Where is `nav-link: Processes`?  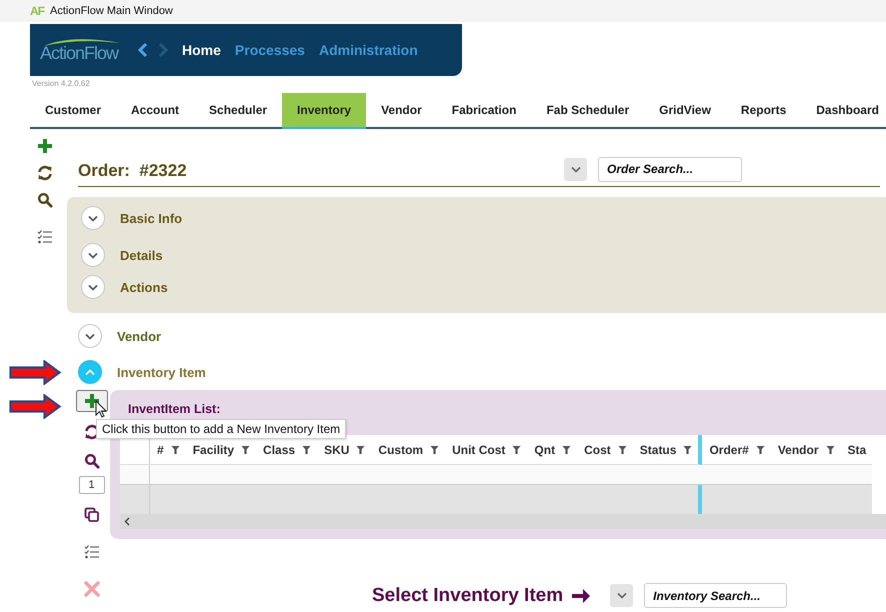
nav-link: Processes is located at coordinates (269, 50).